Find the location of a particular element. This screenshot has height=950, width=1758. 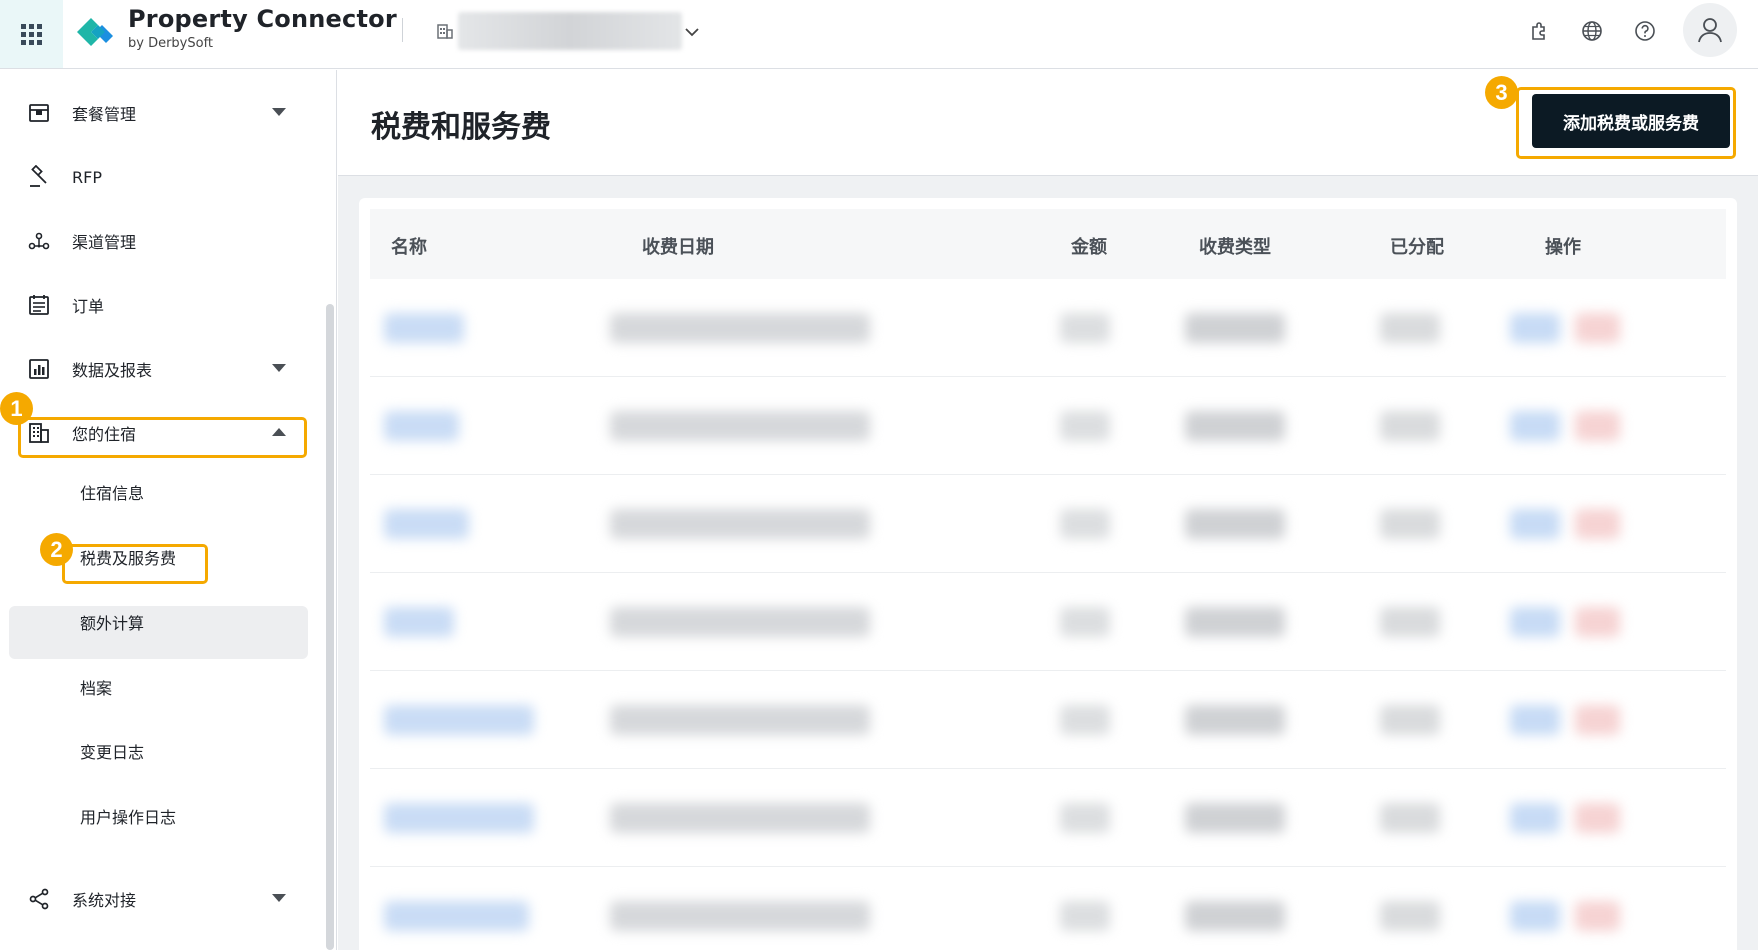

brand-logo is located at coordinates (95, 32).